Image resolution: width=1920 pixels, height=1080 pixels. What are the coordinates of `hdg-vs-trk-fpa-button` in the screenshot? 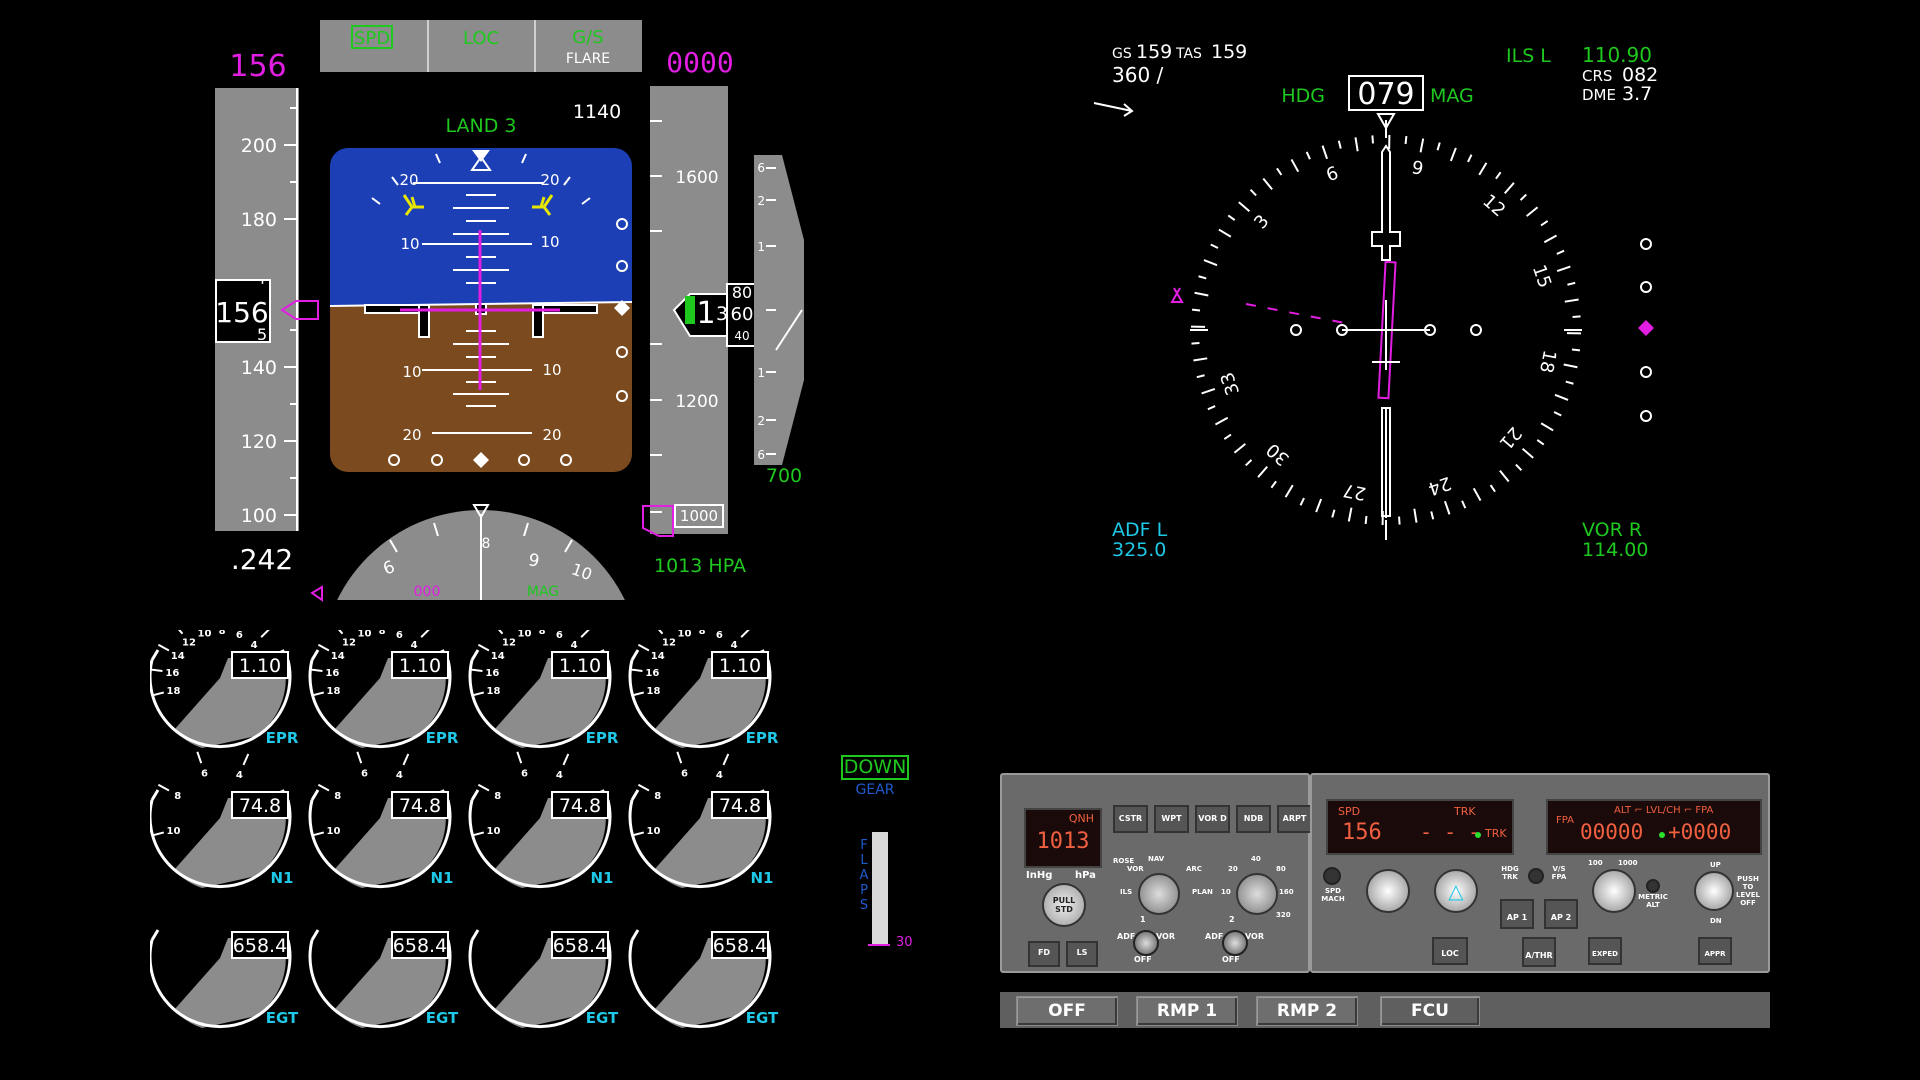 It's located at (1536, 876).